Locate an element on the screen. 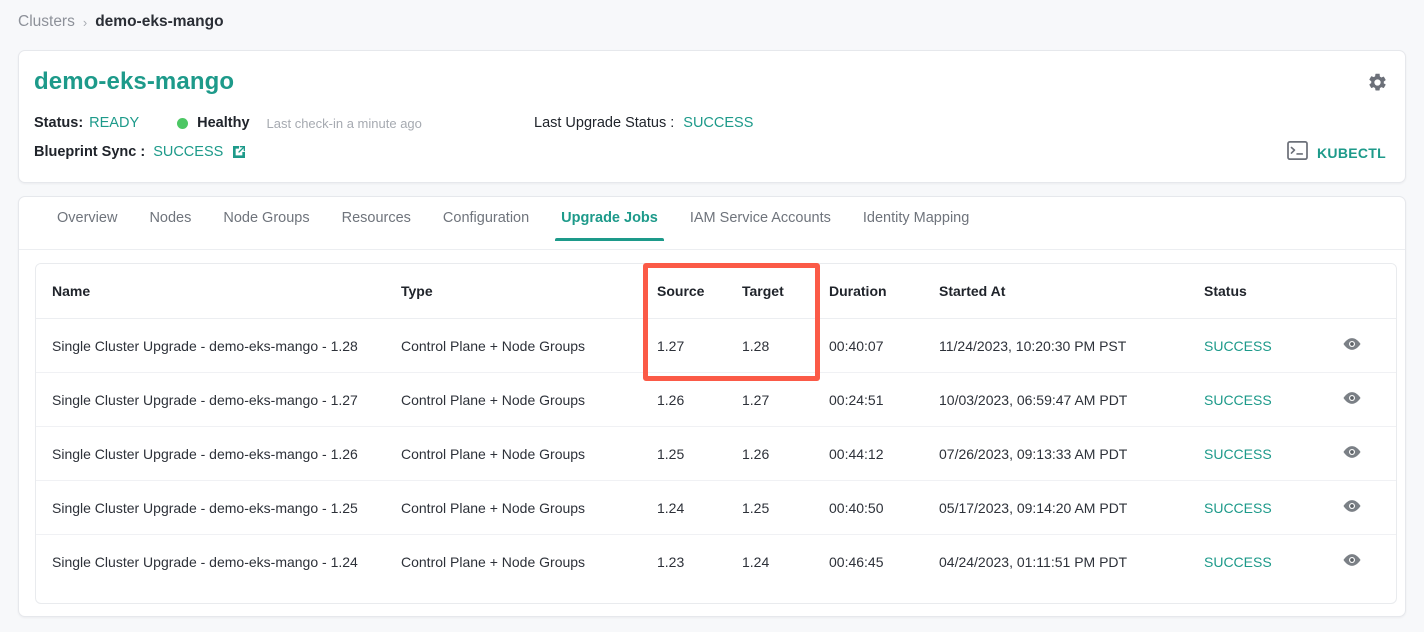  cell-target: 1.26 is located at coordinates (785, 453).